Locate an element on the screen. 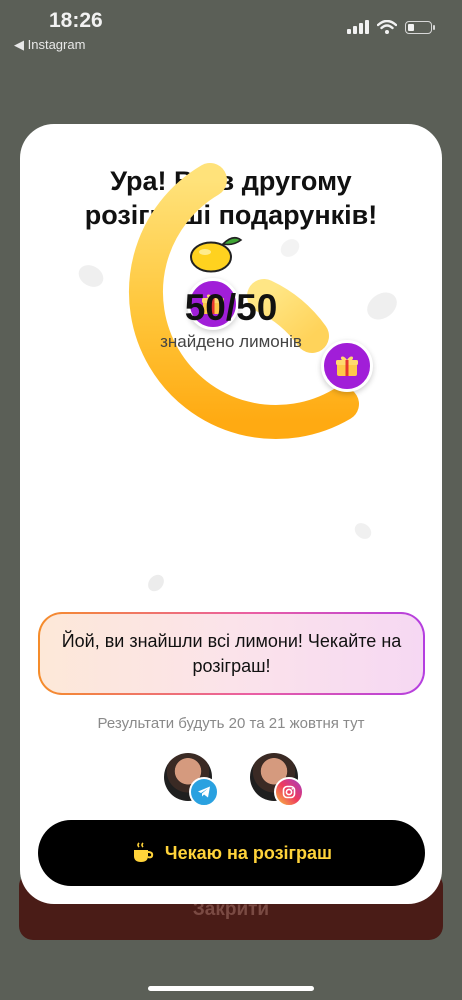  instagram-icon is located at coordinates (289, 792).